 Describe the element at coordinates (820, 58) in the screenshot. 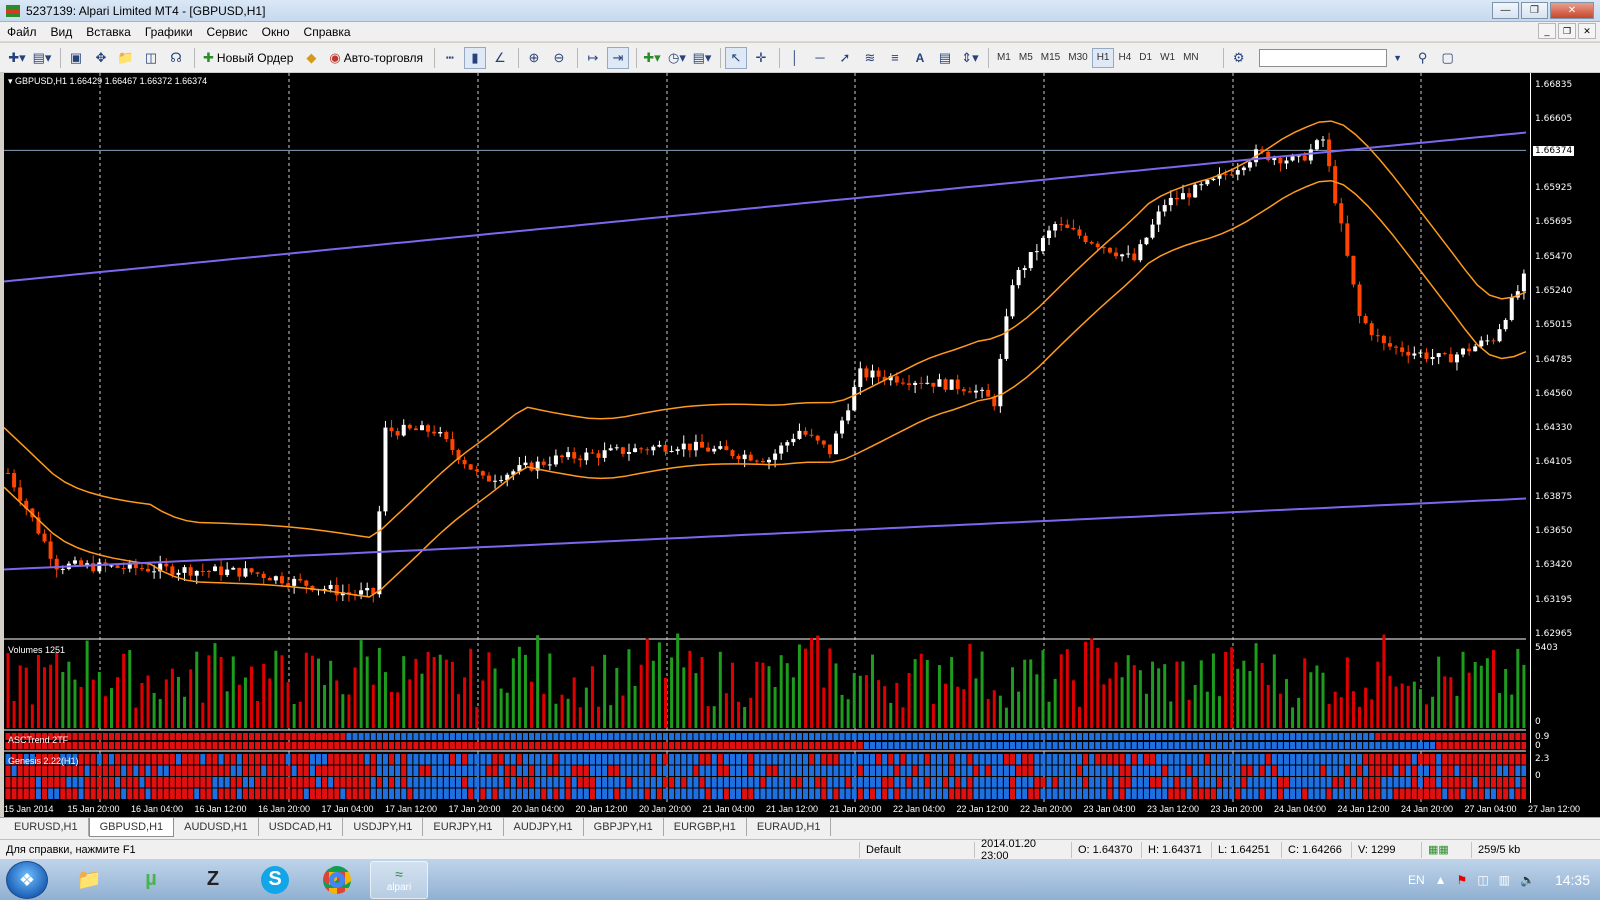

I see `horizontal-line-button: ─` at that location.